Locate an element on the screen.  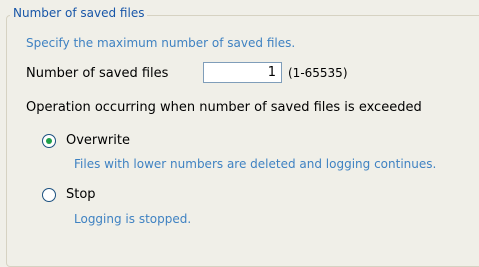
stop-label: Stop is located at coordinates (81, 194).